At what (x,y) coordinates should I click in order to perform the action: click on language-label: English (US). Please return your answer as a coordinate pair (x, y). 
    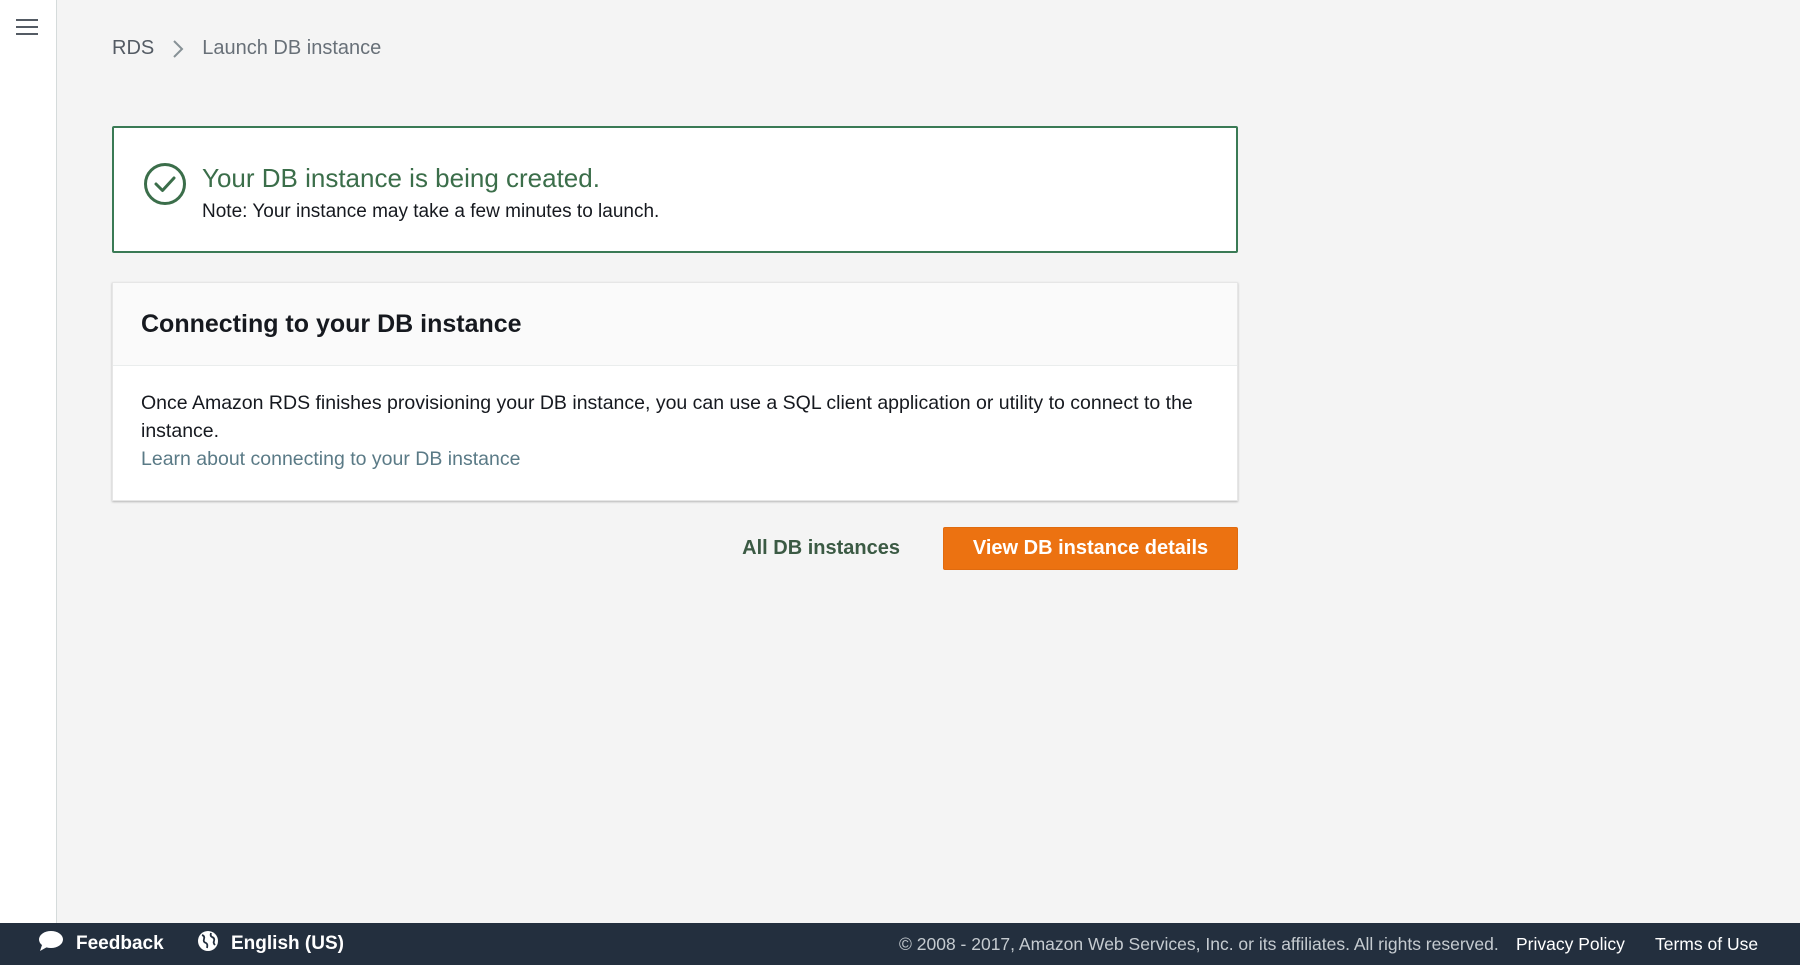
    Looking at the image, I should click on (287, 943).